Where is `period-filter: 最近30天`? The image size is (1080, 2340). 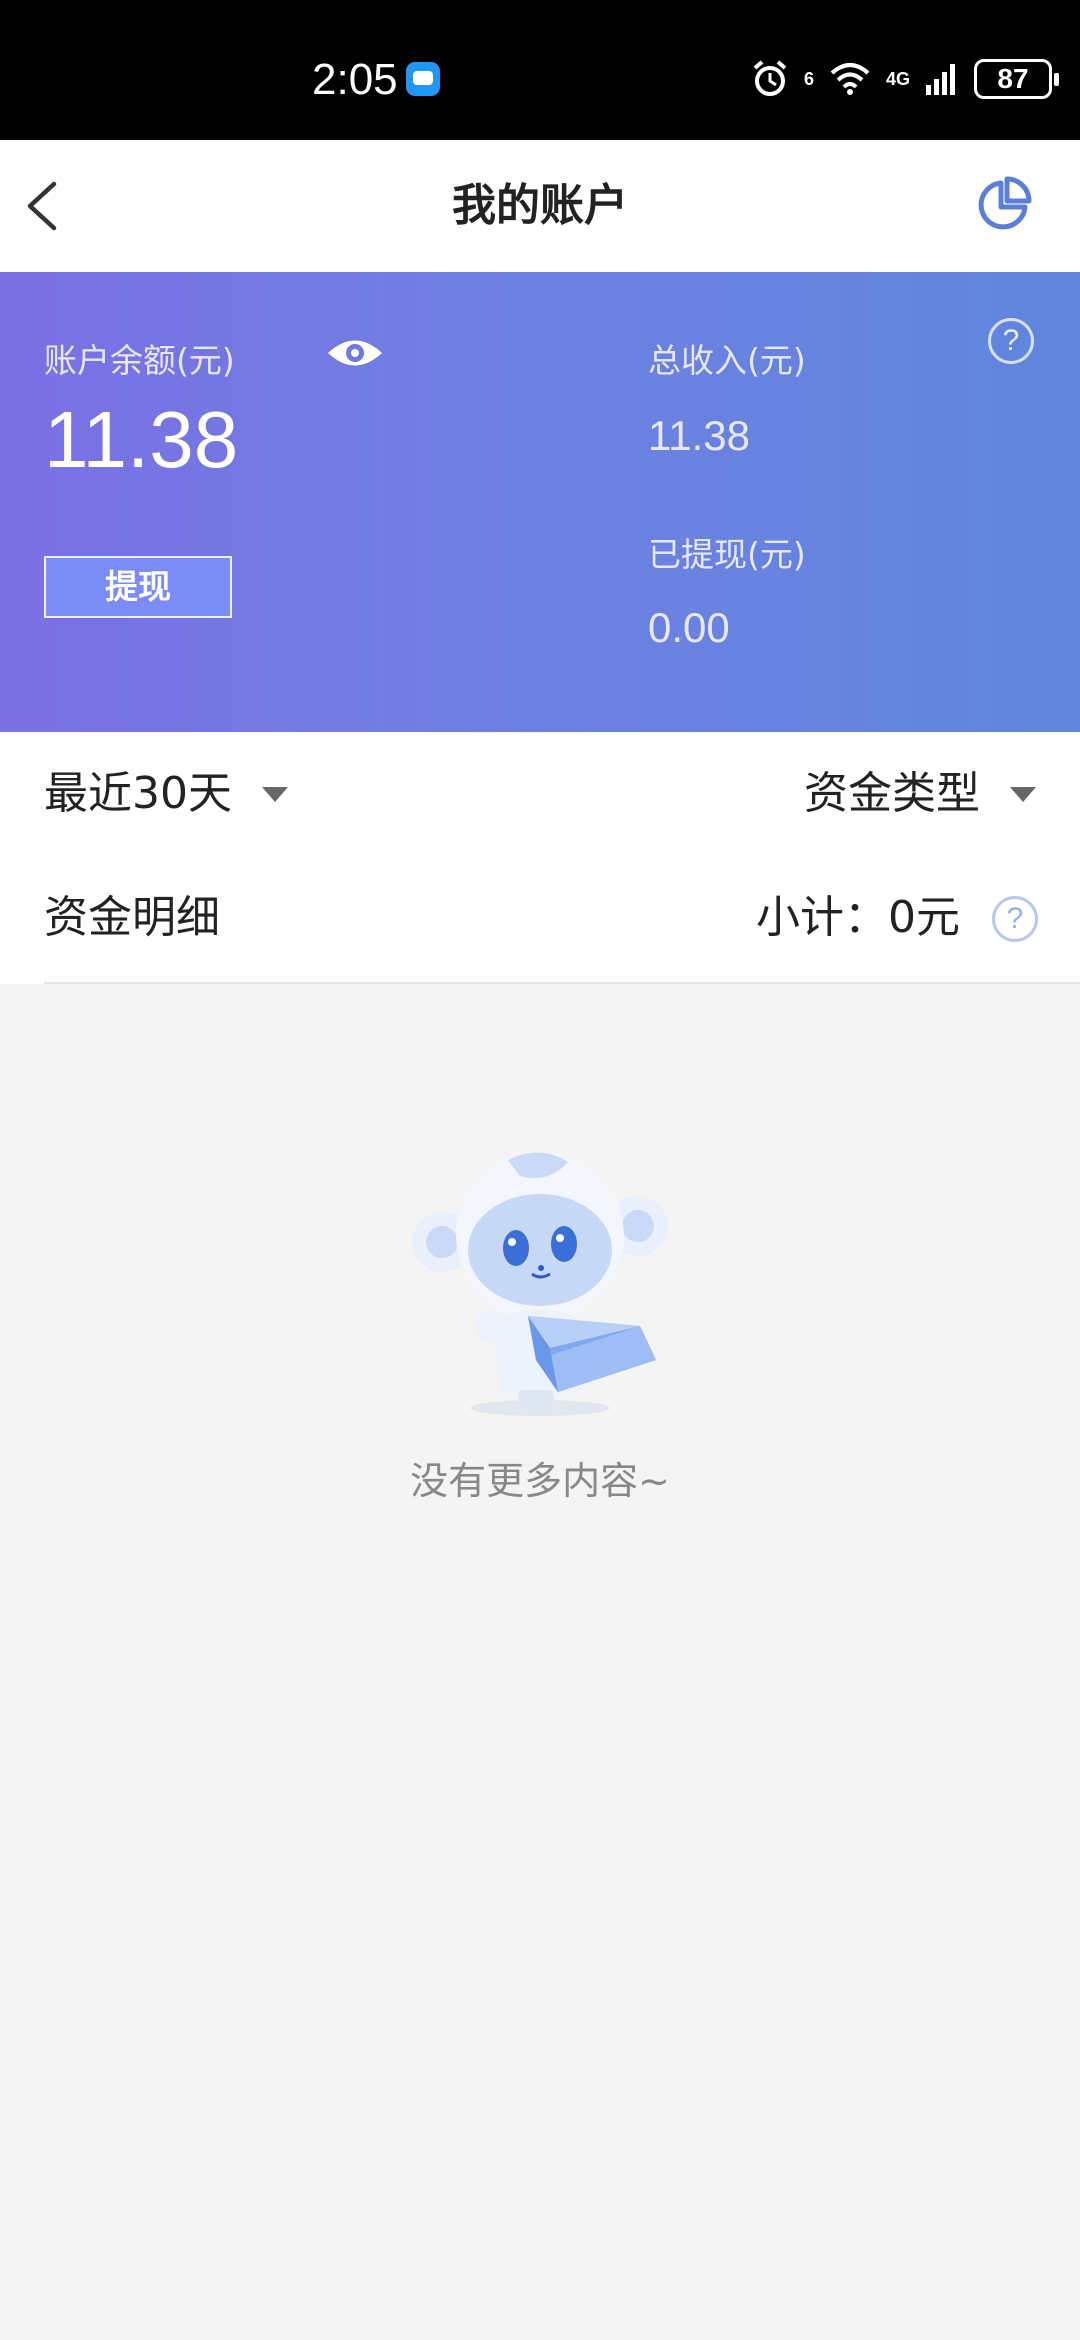
period-filter: 最近30天 is located at coordinates (166, 794).